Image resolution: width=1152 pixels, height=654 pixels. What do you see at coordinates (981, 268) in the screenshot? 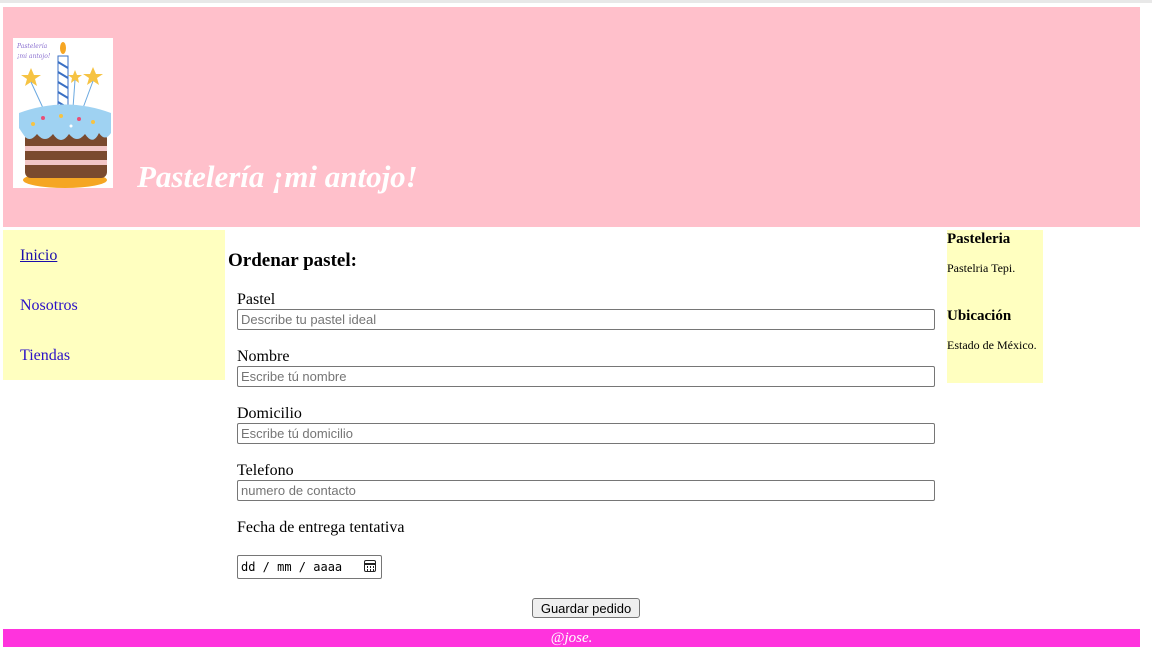
I see `aside-text-pasteleria: Pastelria Tepi.` at bounding box center [981, 268].